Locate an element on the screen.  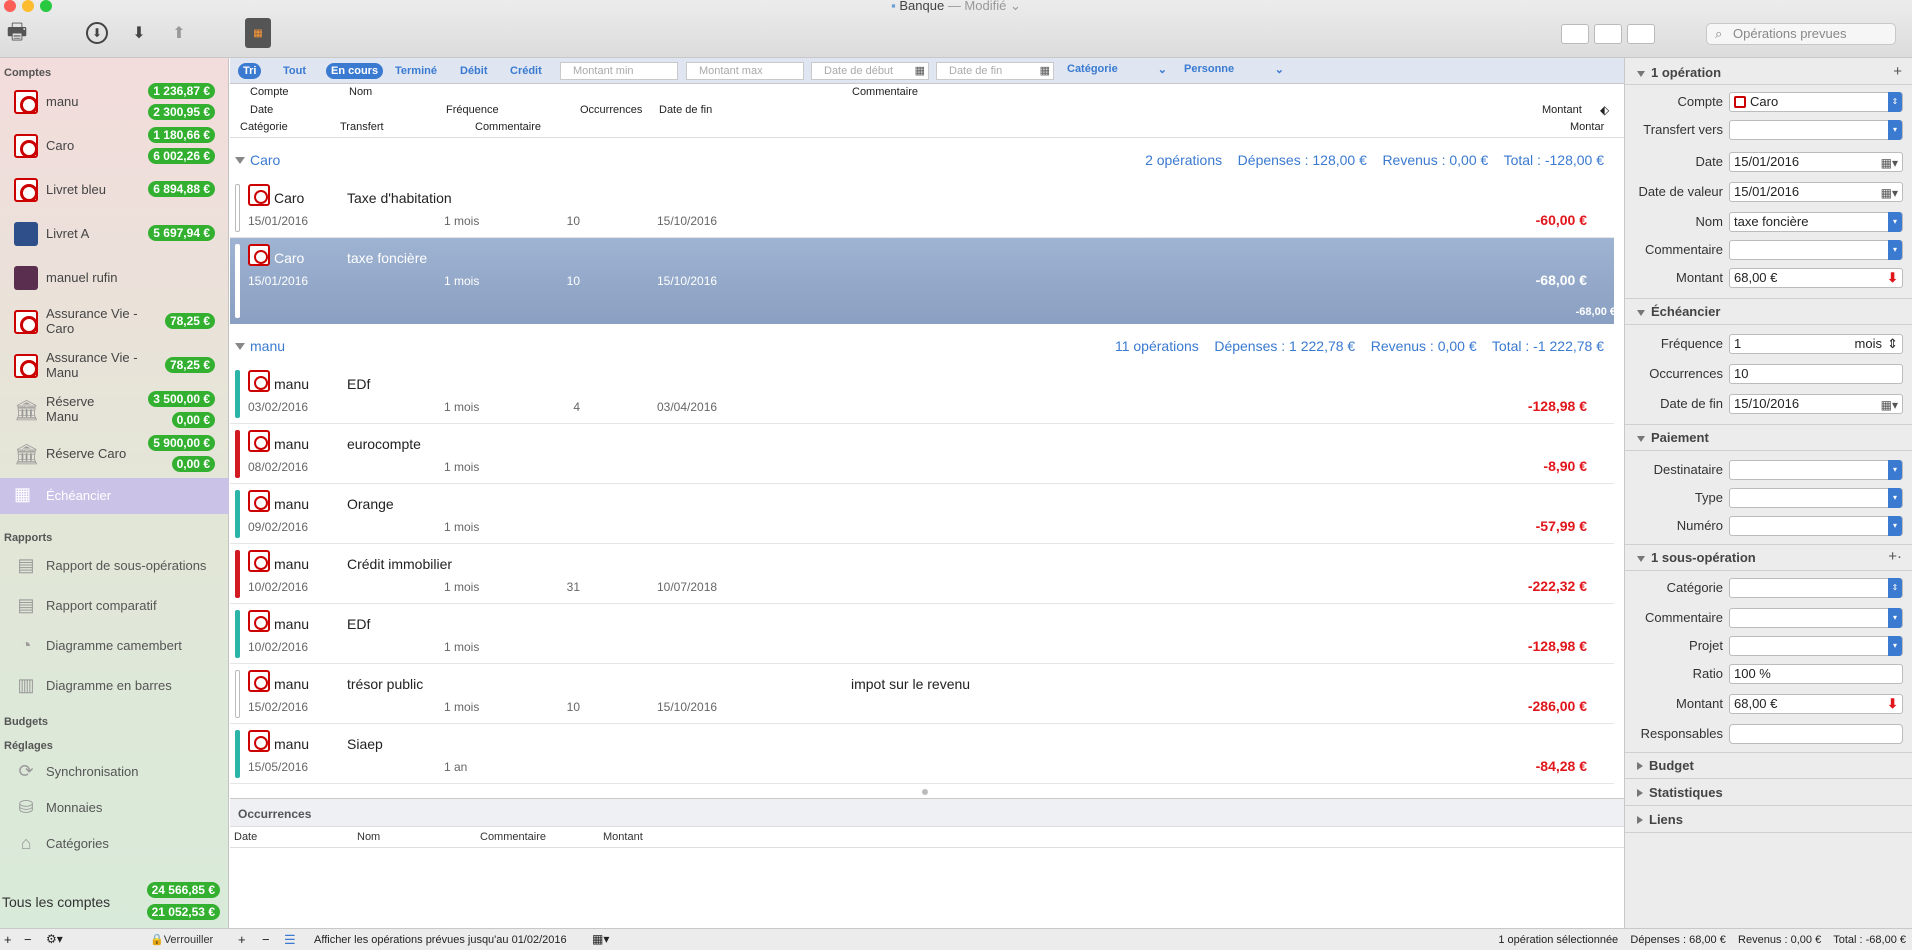
montant-min-input: Montant min is located at coordinates (619, 71).